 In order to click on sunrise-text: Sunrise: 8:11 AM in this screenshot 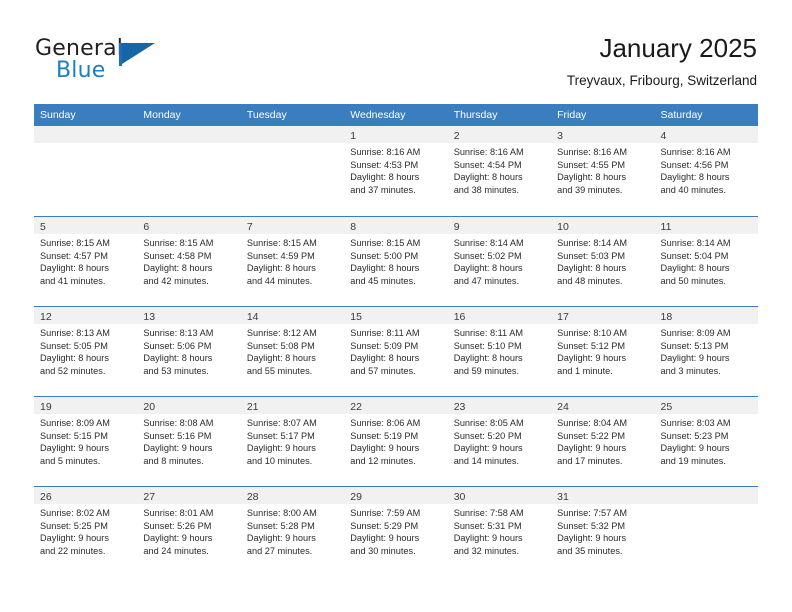, I will do `click(488, 333)`.